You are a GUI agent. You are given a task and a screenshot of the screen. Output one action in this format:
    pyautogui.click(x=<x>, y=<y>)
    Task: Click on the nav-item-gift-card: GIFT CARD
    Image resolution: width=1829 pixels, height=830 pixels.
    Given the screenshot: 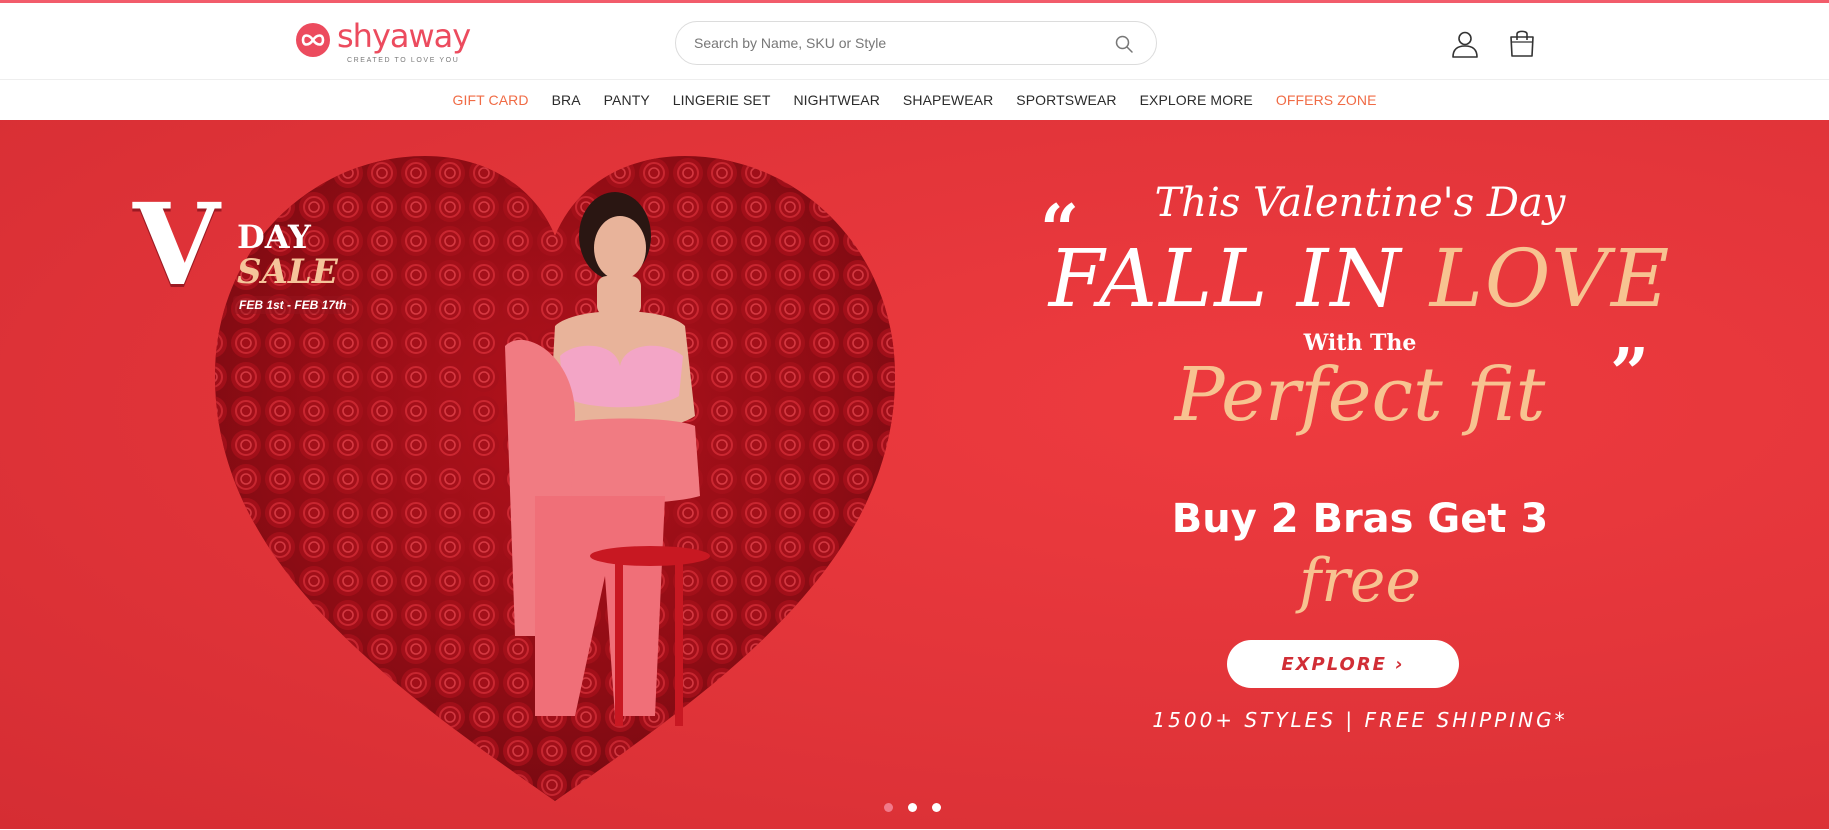 What is the action you would take?
    pyautogui.click(x=490, y=100)
    